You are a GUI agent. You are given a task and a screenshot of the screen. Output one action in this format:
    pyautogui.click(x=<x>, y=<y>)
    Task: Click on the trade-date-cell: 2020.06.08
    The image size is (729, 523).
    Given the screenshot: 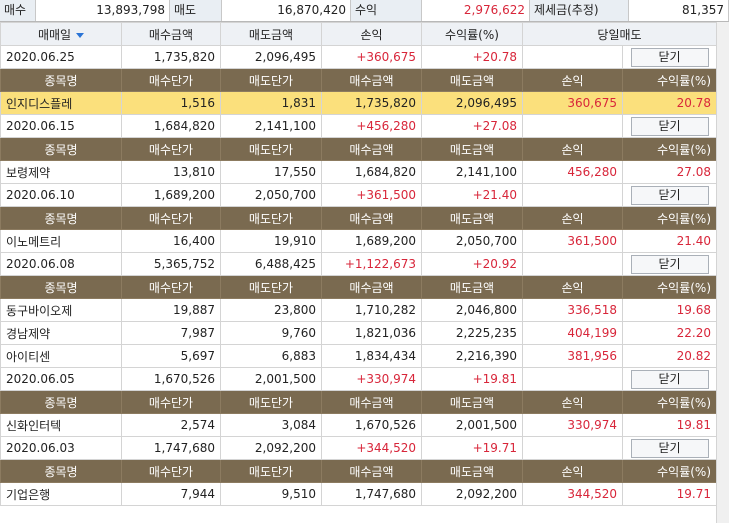 What is the action you would take?
    pyautogui.click(x=61, y=264)
    